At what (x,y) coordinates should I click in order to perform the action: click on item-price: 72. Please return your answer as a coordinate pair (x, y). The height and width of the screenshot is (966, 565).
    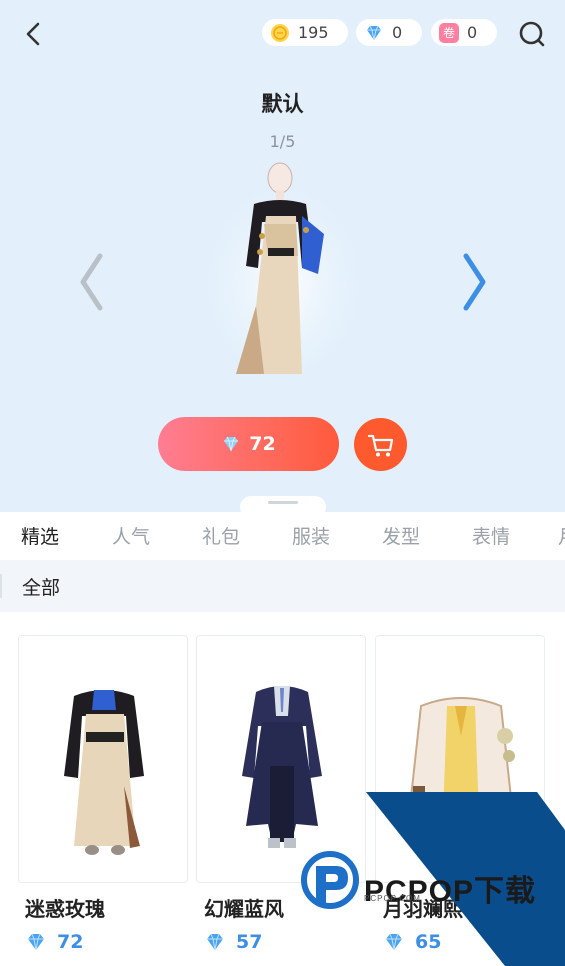
    Looking at the image, I should click on (54, 942).